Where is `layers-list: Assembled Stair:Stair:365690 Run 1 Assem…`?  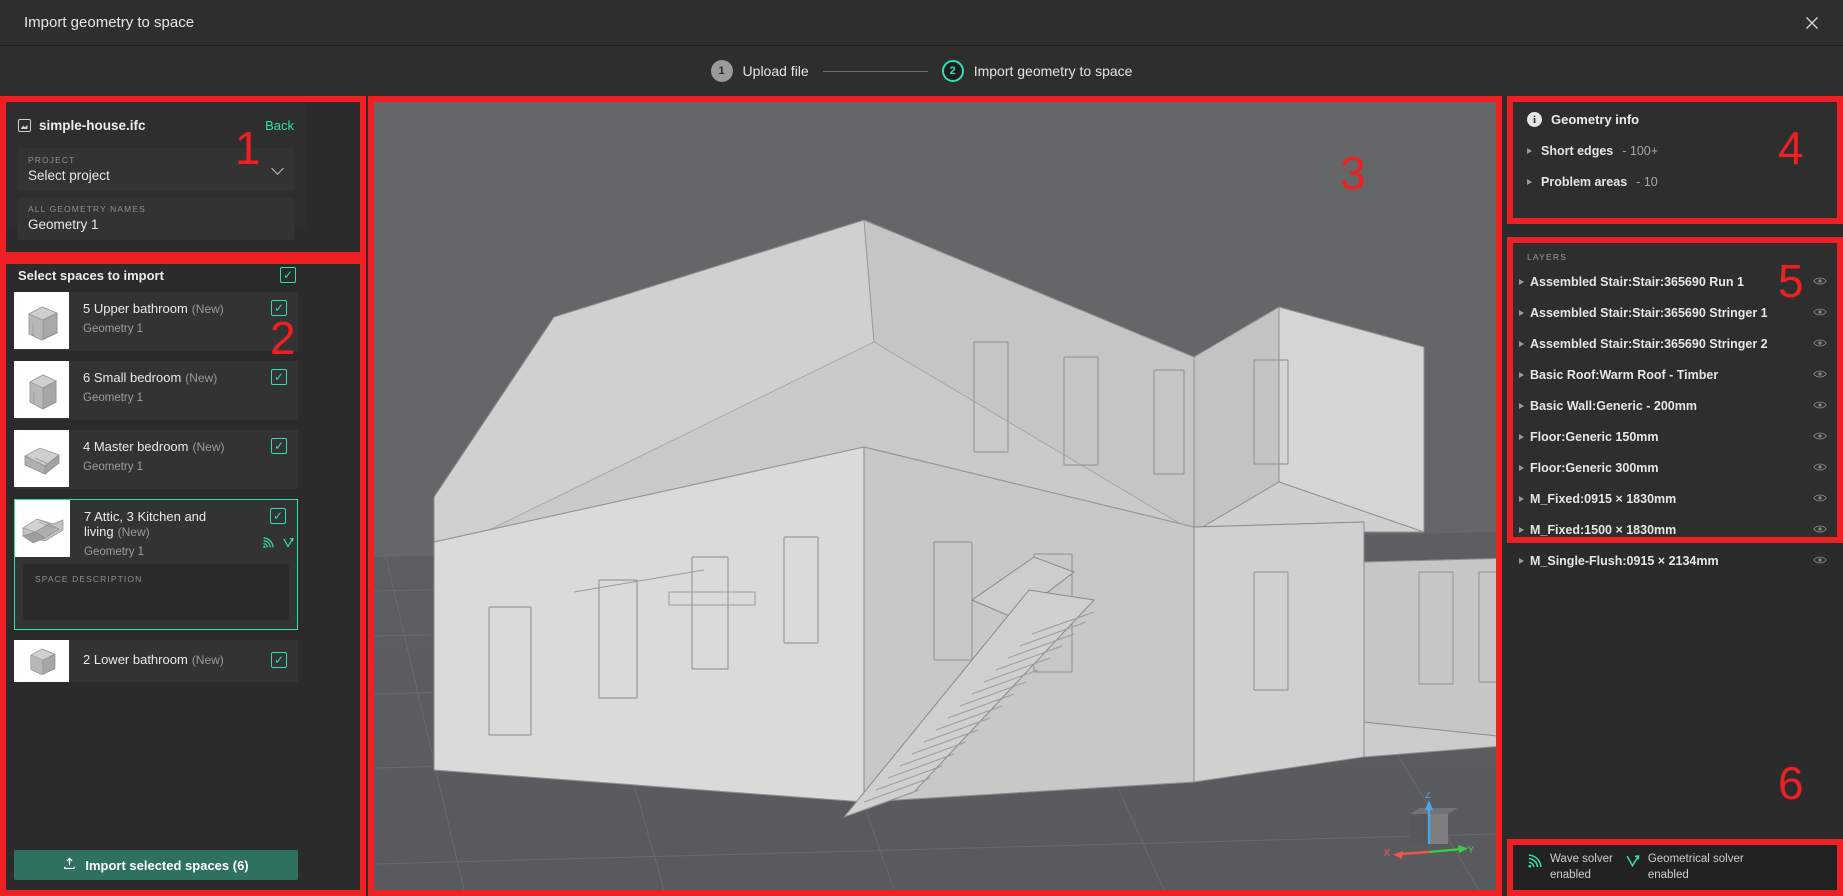 layers-list: Assembled Stair:Stair:365690 Run 1 Assem… is located at coordinates (1675, 421).